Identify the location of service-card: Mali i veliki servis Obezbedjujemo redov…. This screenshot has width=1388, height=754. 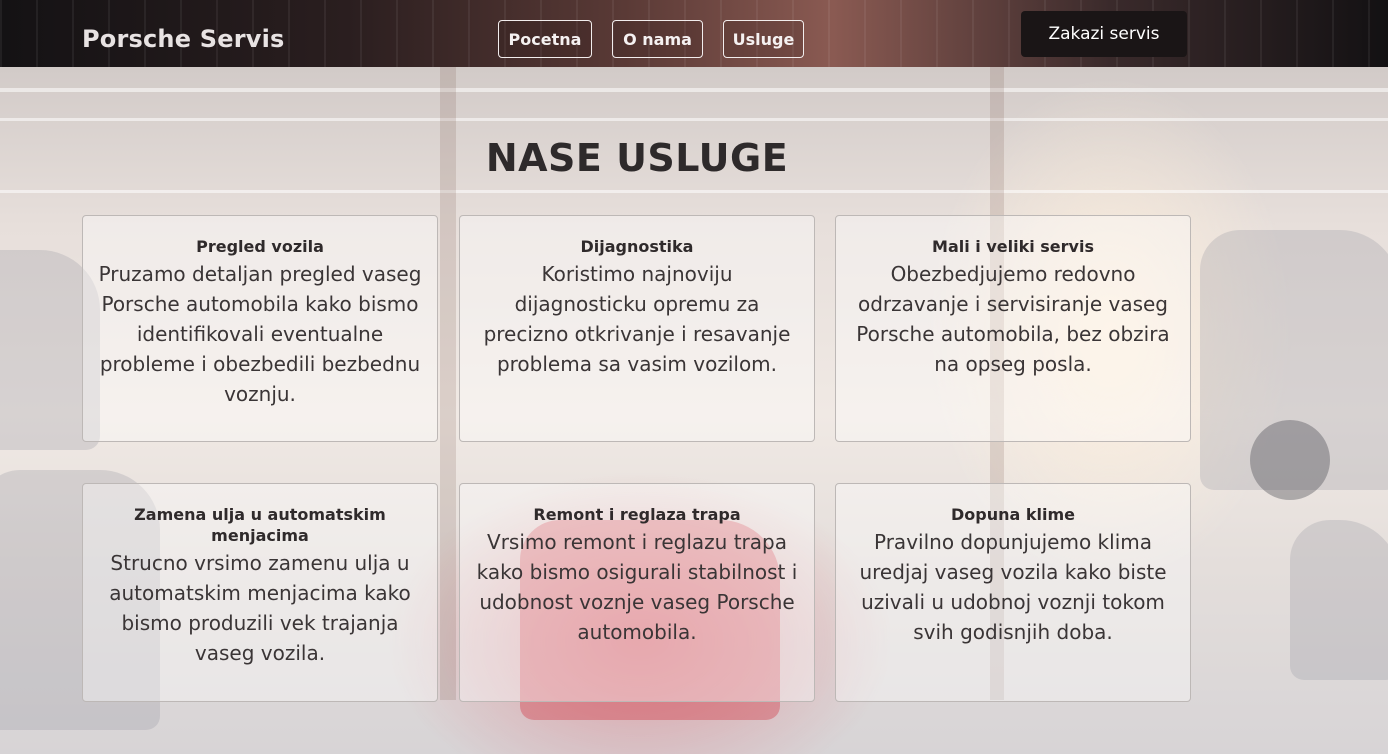
(1013, 328).